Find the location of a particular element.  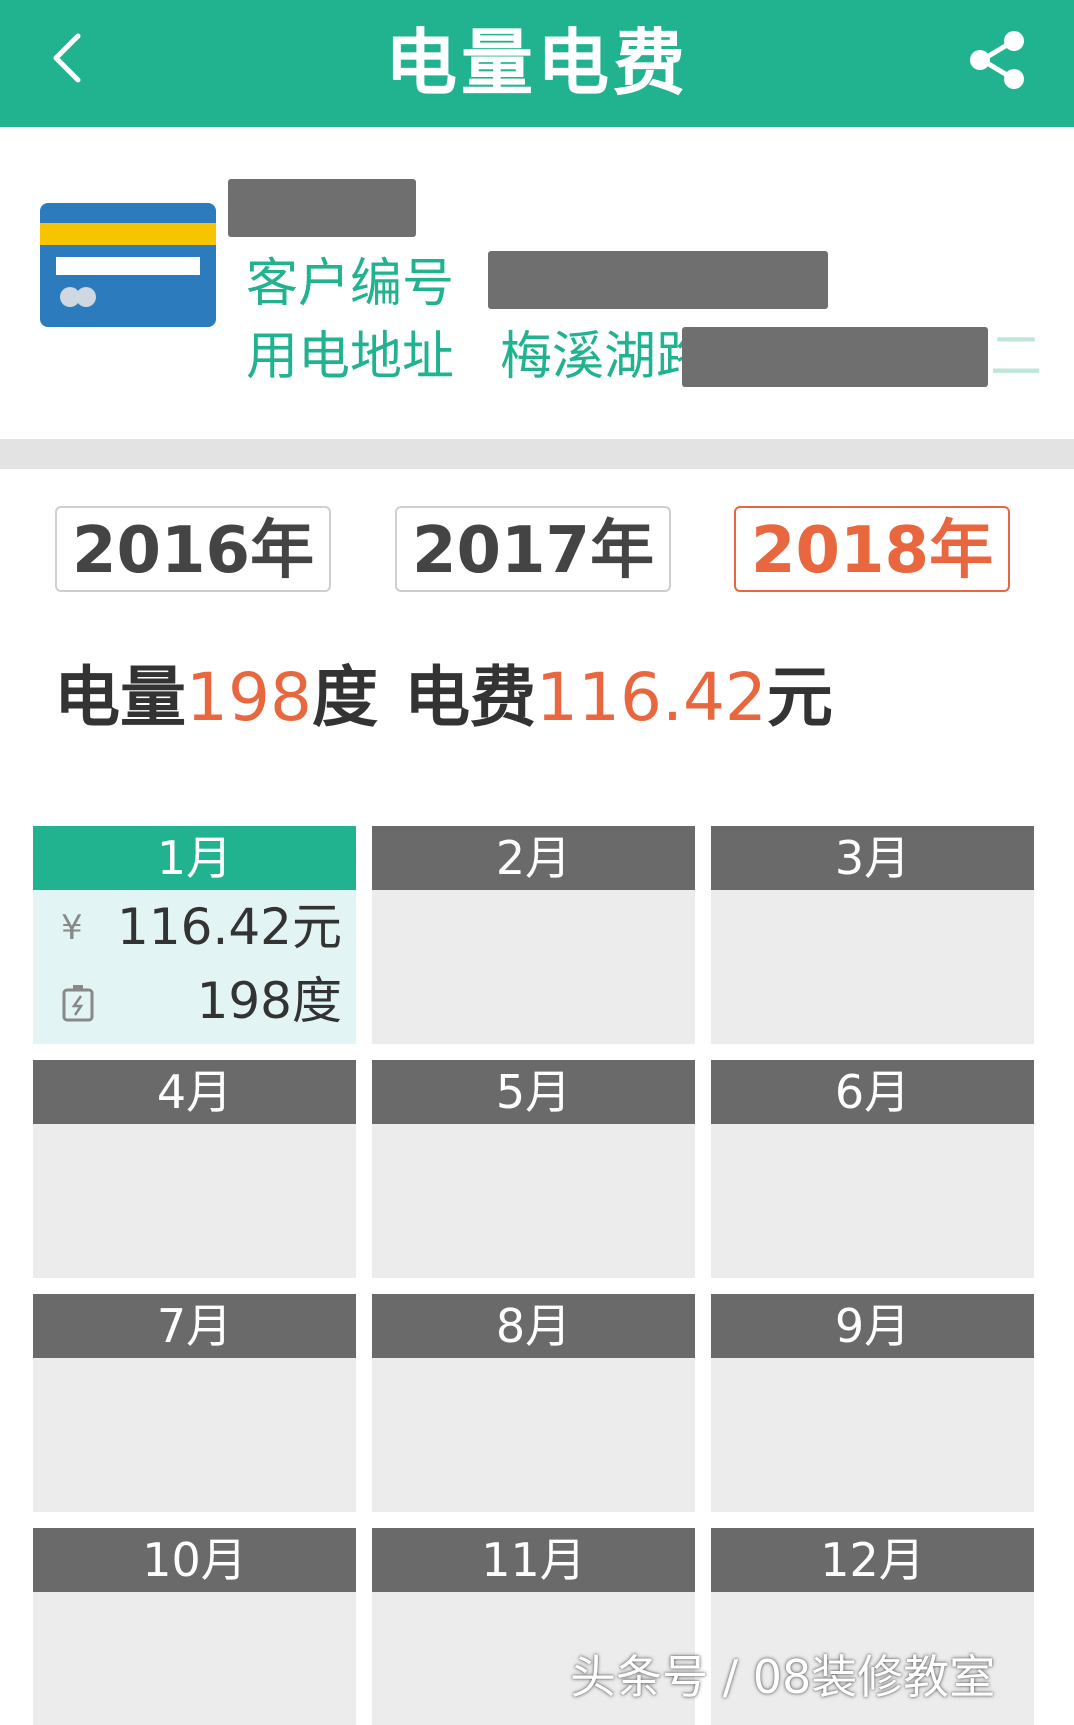

usage-label: 电量 is located at coordinates (120, 697).